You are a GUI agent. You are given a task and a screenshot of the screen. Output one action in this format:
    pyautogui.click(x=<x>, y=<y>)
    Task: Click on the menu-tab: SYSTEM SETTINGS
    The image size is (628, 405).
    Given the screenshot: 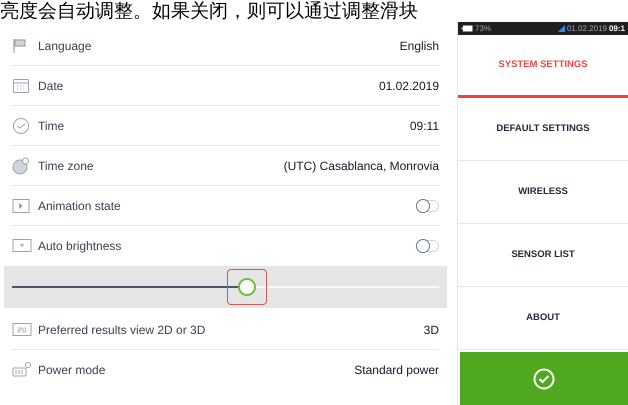 What is the action you would take?
    pyautogui.click(x=543, y=66)
    